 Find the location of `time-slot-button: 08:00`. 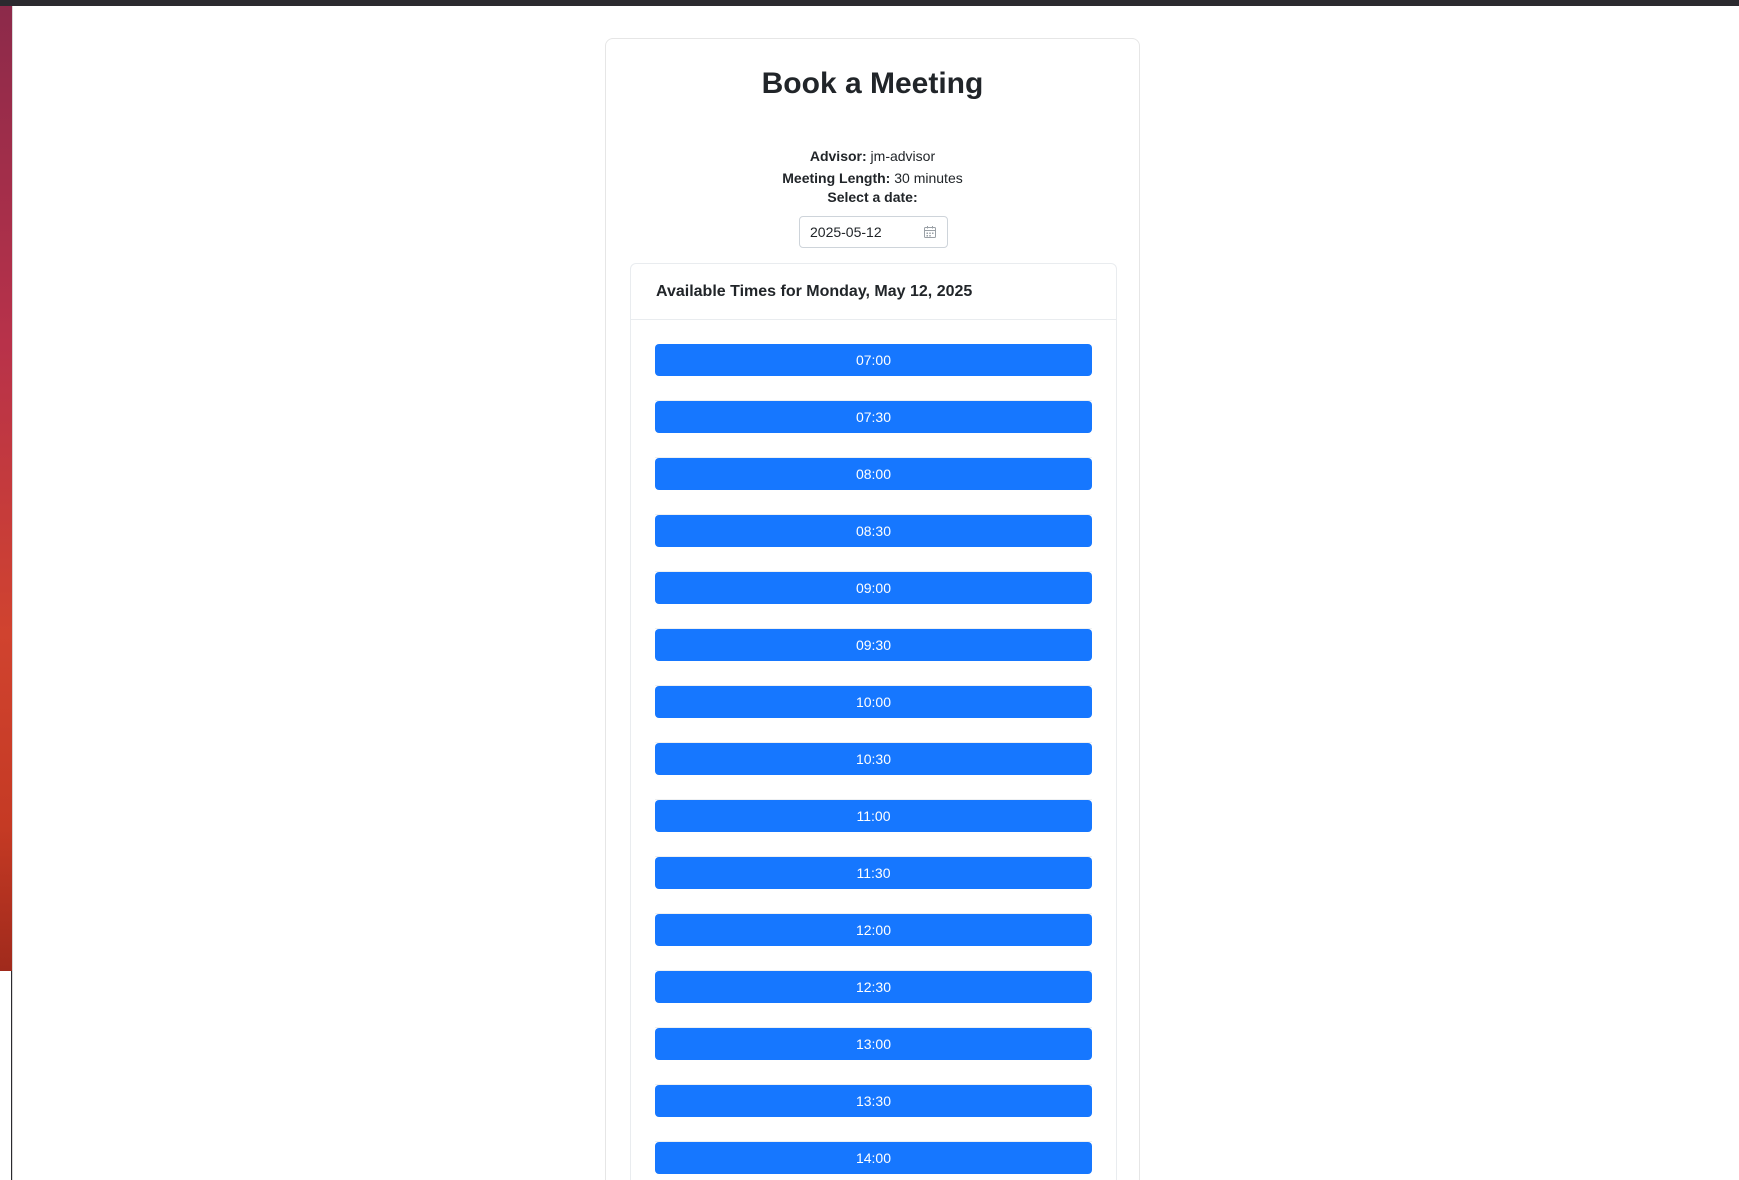

time-slot-button: 08:00 is located at coordinates (873, 474).